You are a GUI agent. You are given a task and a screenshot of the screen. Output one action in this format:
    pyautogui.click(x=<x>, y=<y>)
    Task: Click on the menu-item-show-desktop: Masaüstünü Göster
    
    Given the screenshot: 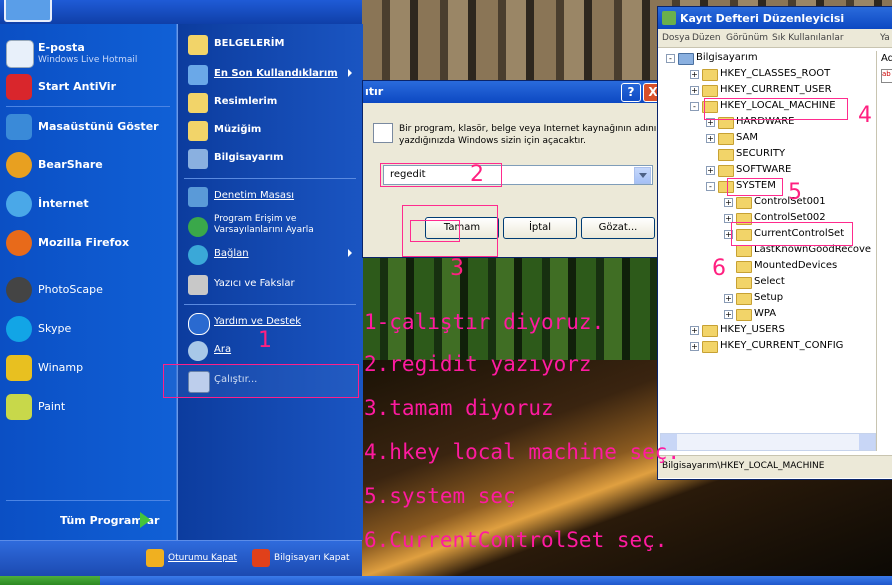 What is the action you would take?
    pyautogui.click(x=88, y=127)
    